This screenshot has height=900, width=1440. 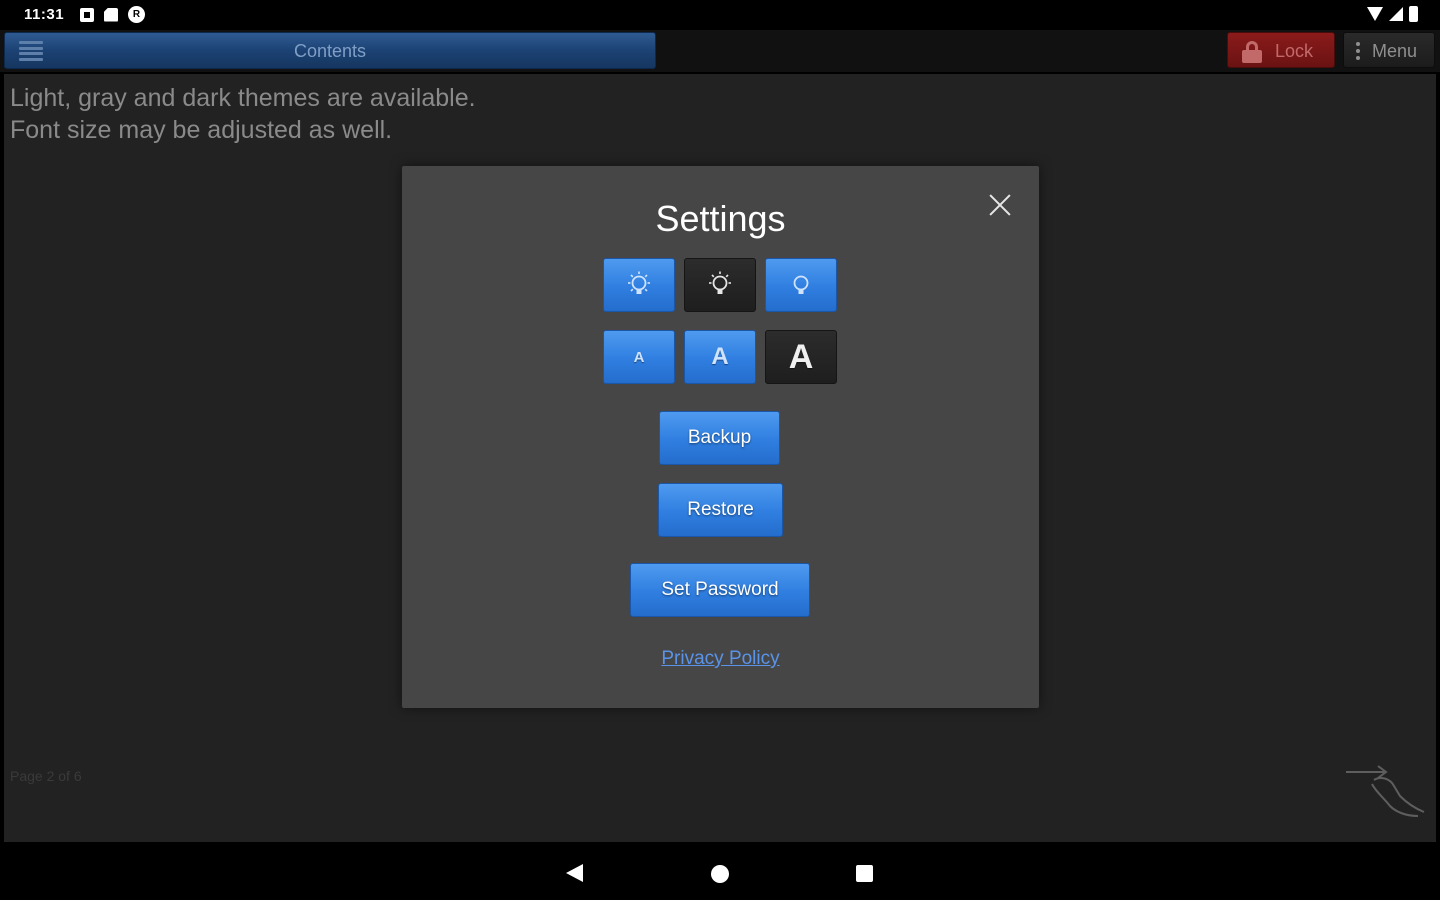 I want to click on font-small-label: A, so click(x=639, y=357).